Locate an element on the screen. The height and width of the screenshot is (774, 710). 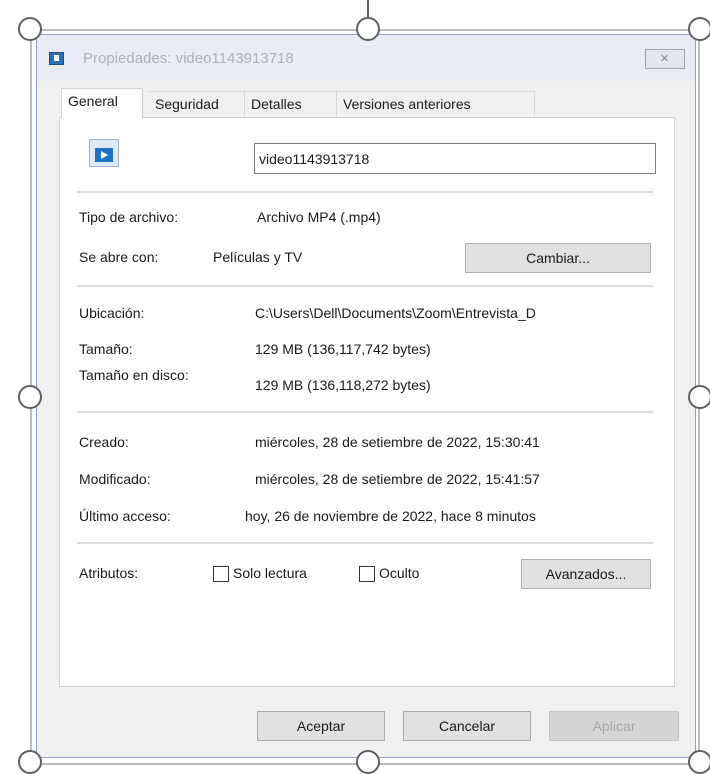
tab-general: General is located at coordinates (102, 103).